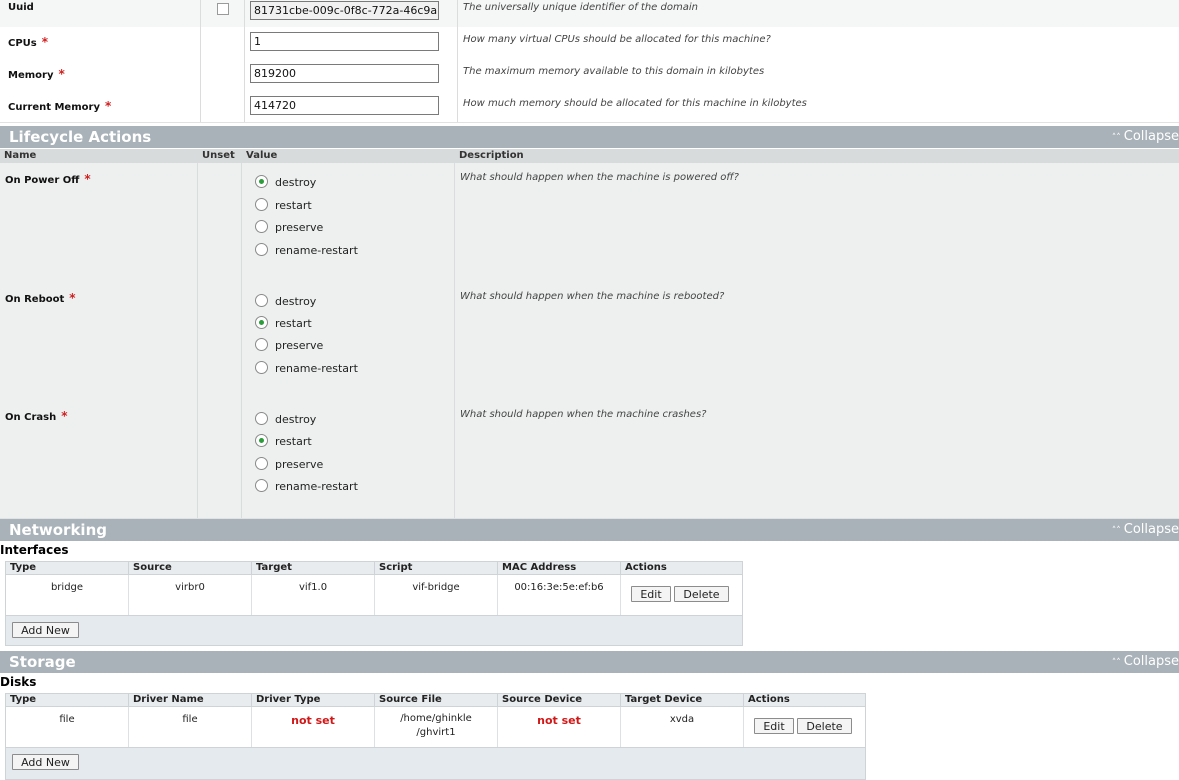 This screenshot has height=780, width=1179. I want to click on column-header: MAC Address, so click(559, 568).